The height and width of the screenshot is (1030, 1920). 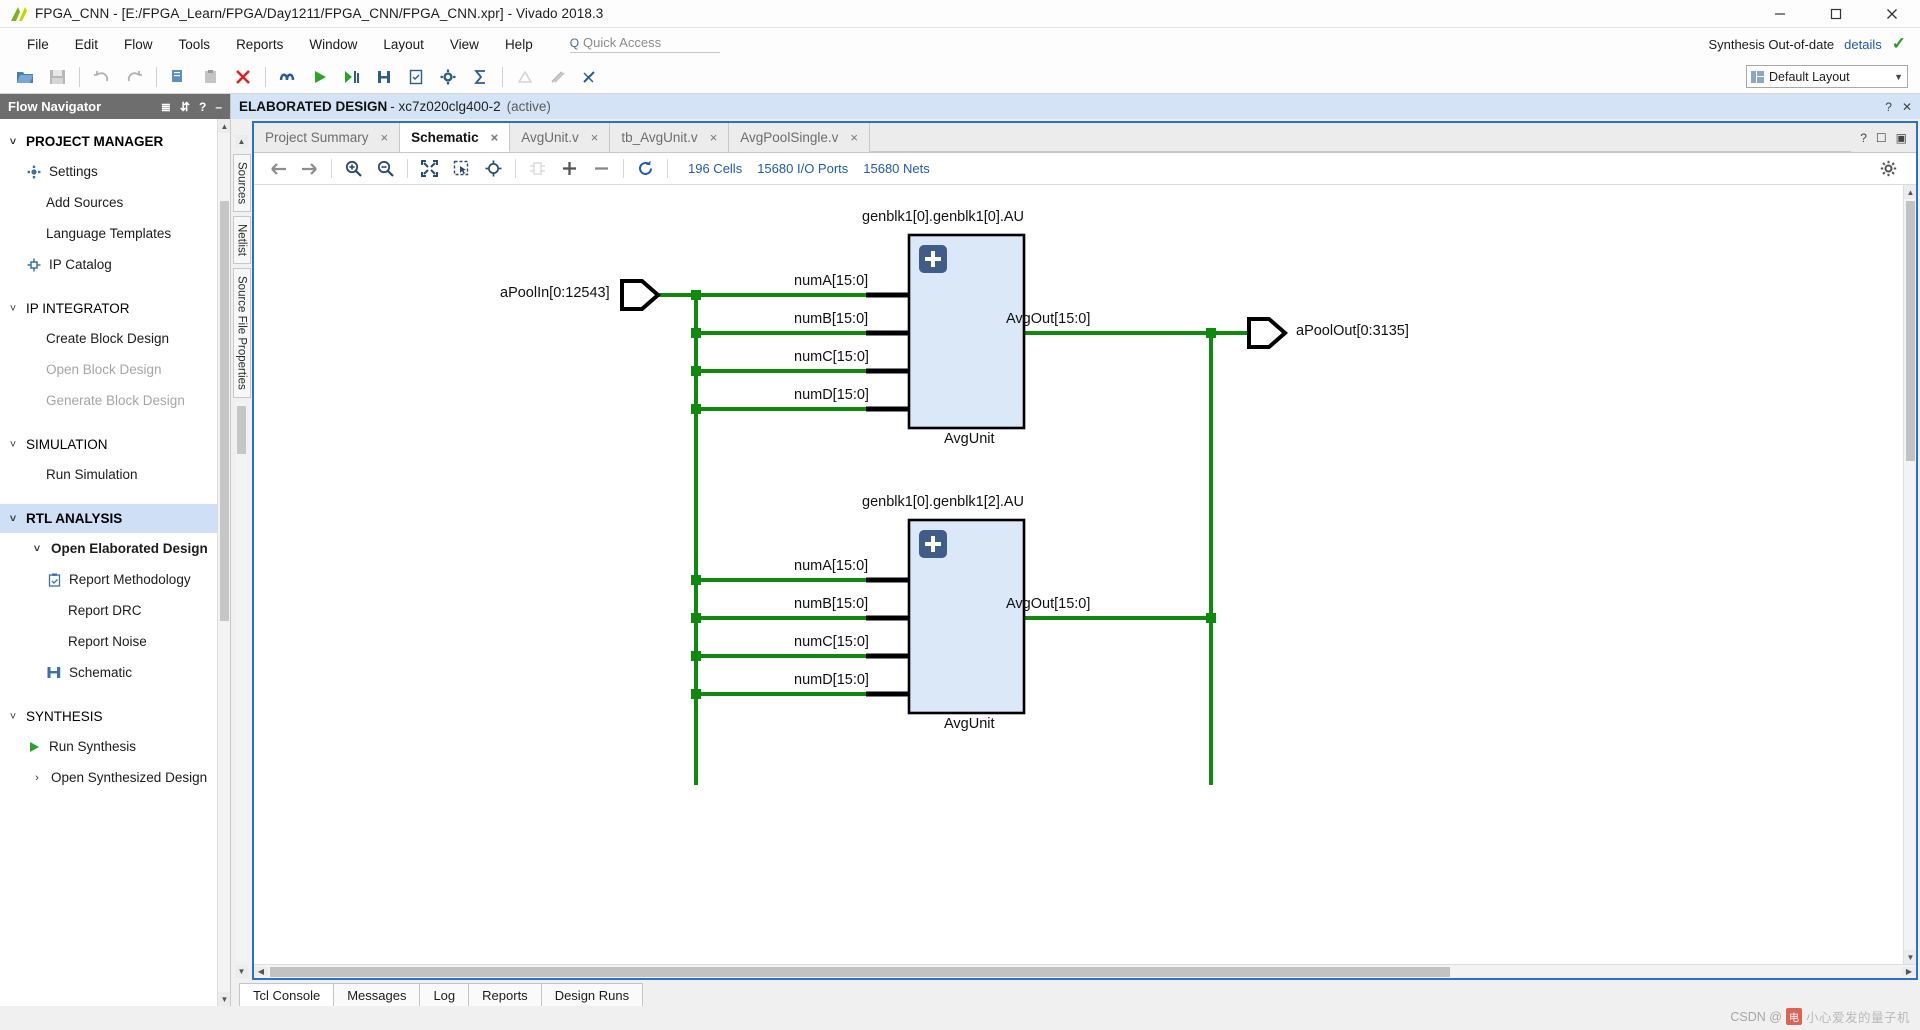 What do you see at coordinates (38, 44) in the screenshot?
I see `menu-file: File` at bounding box center [38, 44].